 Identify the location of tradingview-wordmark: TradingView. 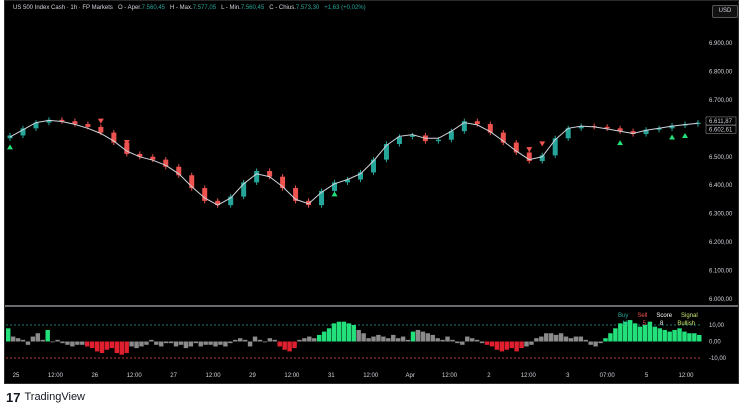
(55, 397).